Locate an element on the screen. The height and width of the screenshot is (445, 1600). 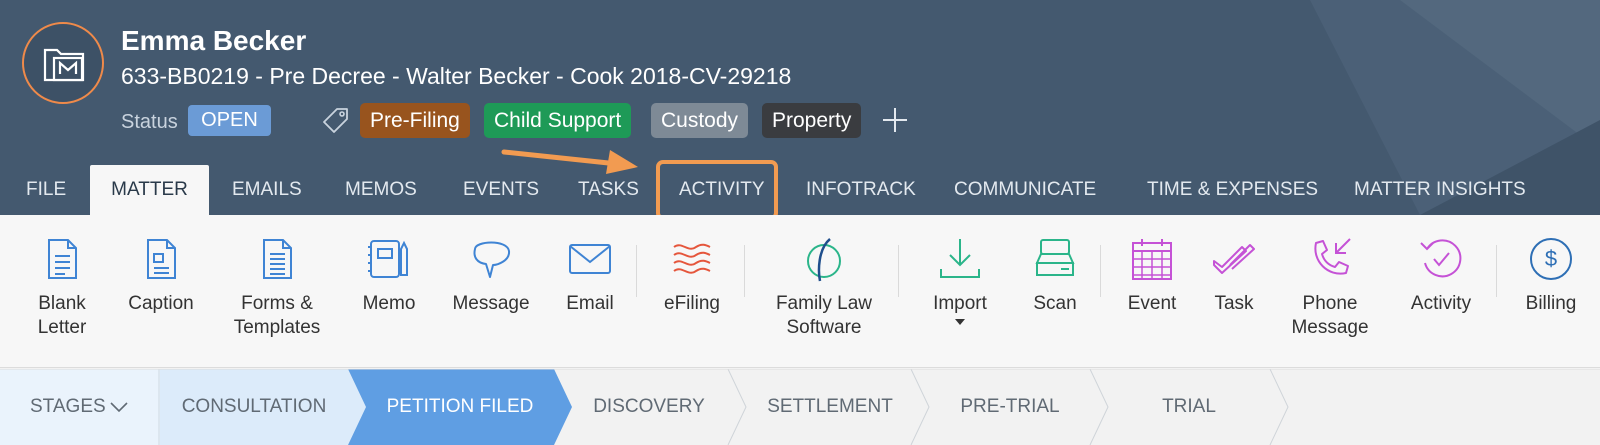
activity-icon is located at coordinates (1441, 258).